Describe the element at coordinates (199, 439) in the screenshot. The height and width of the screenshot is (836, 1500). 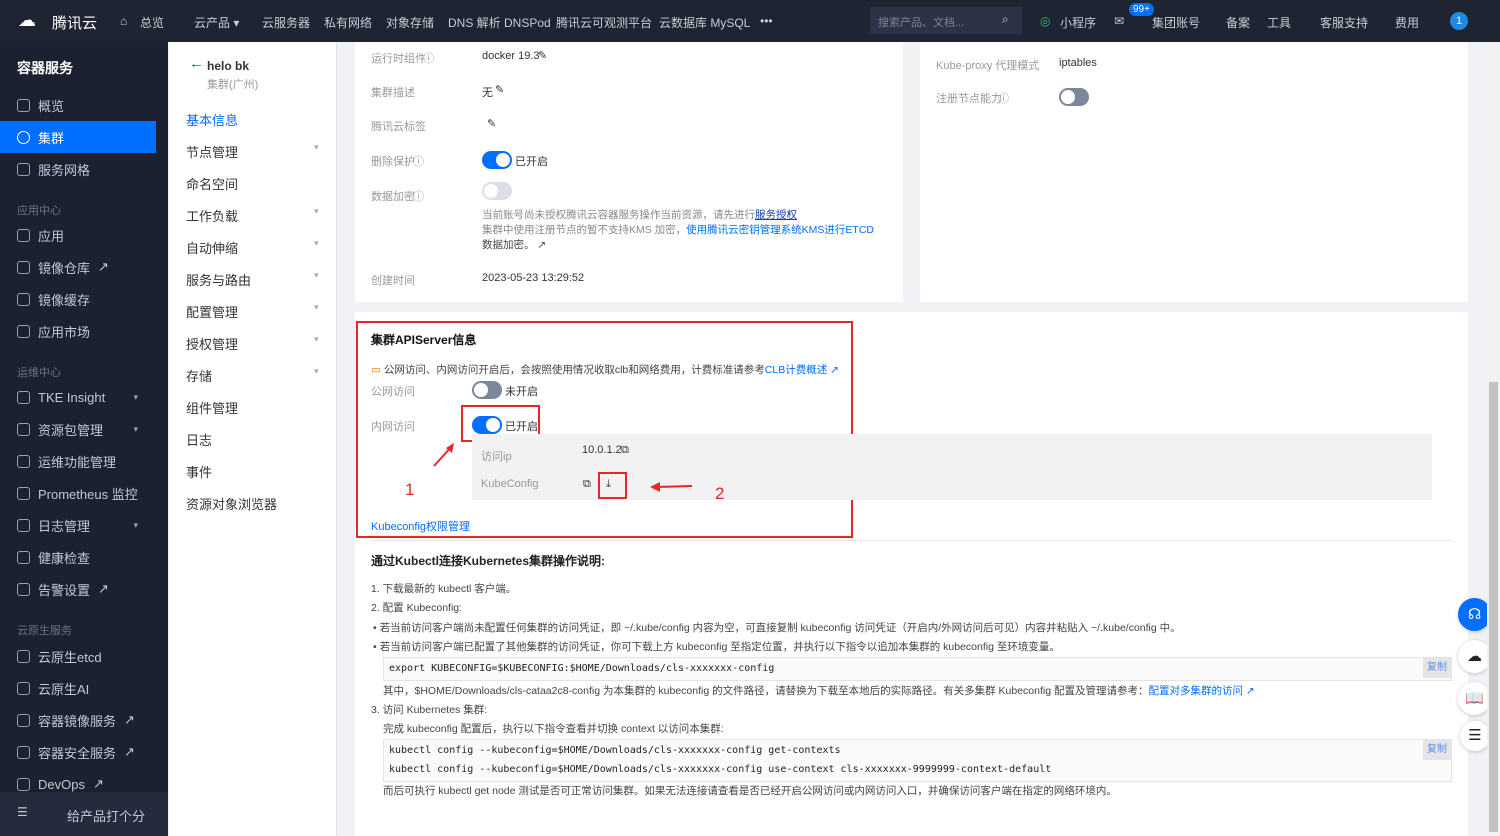
I see `nav-item: 日志` at that location.